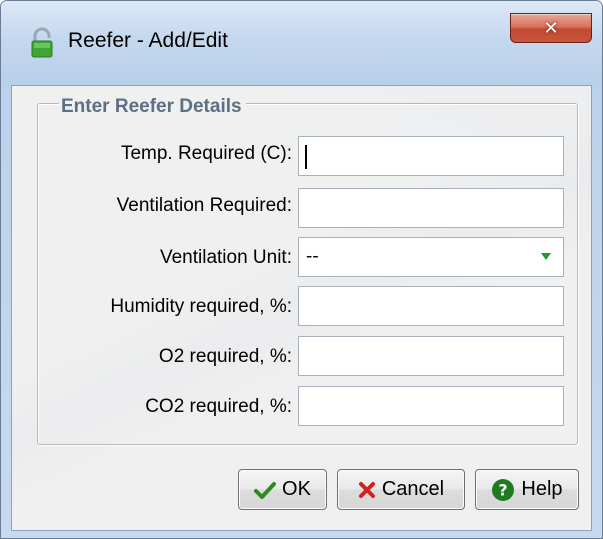 Image resolution: width=603 pixels, height=539 pixels. I want to click on co2-required-input, so click(431, 406).